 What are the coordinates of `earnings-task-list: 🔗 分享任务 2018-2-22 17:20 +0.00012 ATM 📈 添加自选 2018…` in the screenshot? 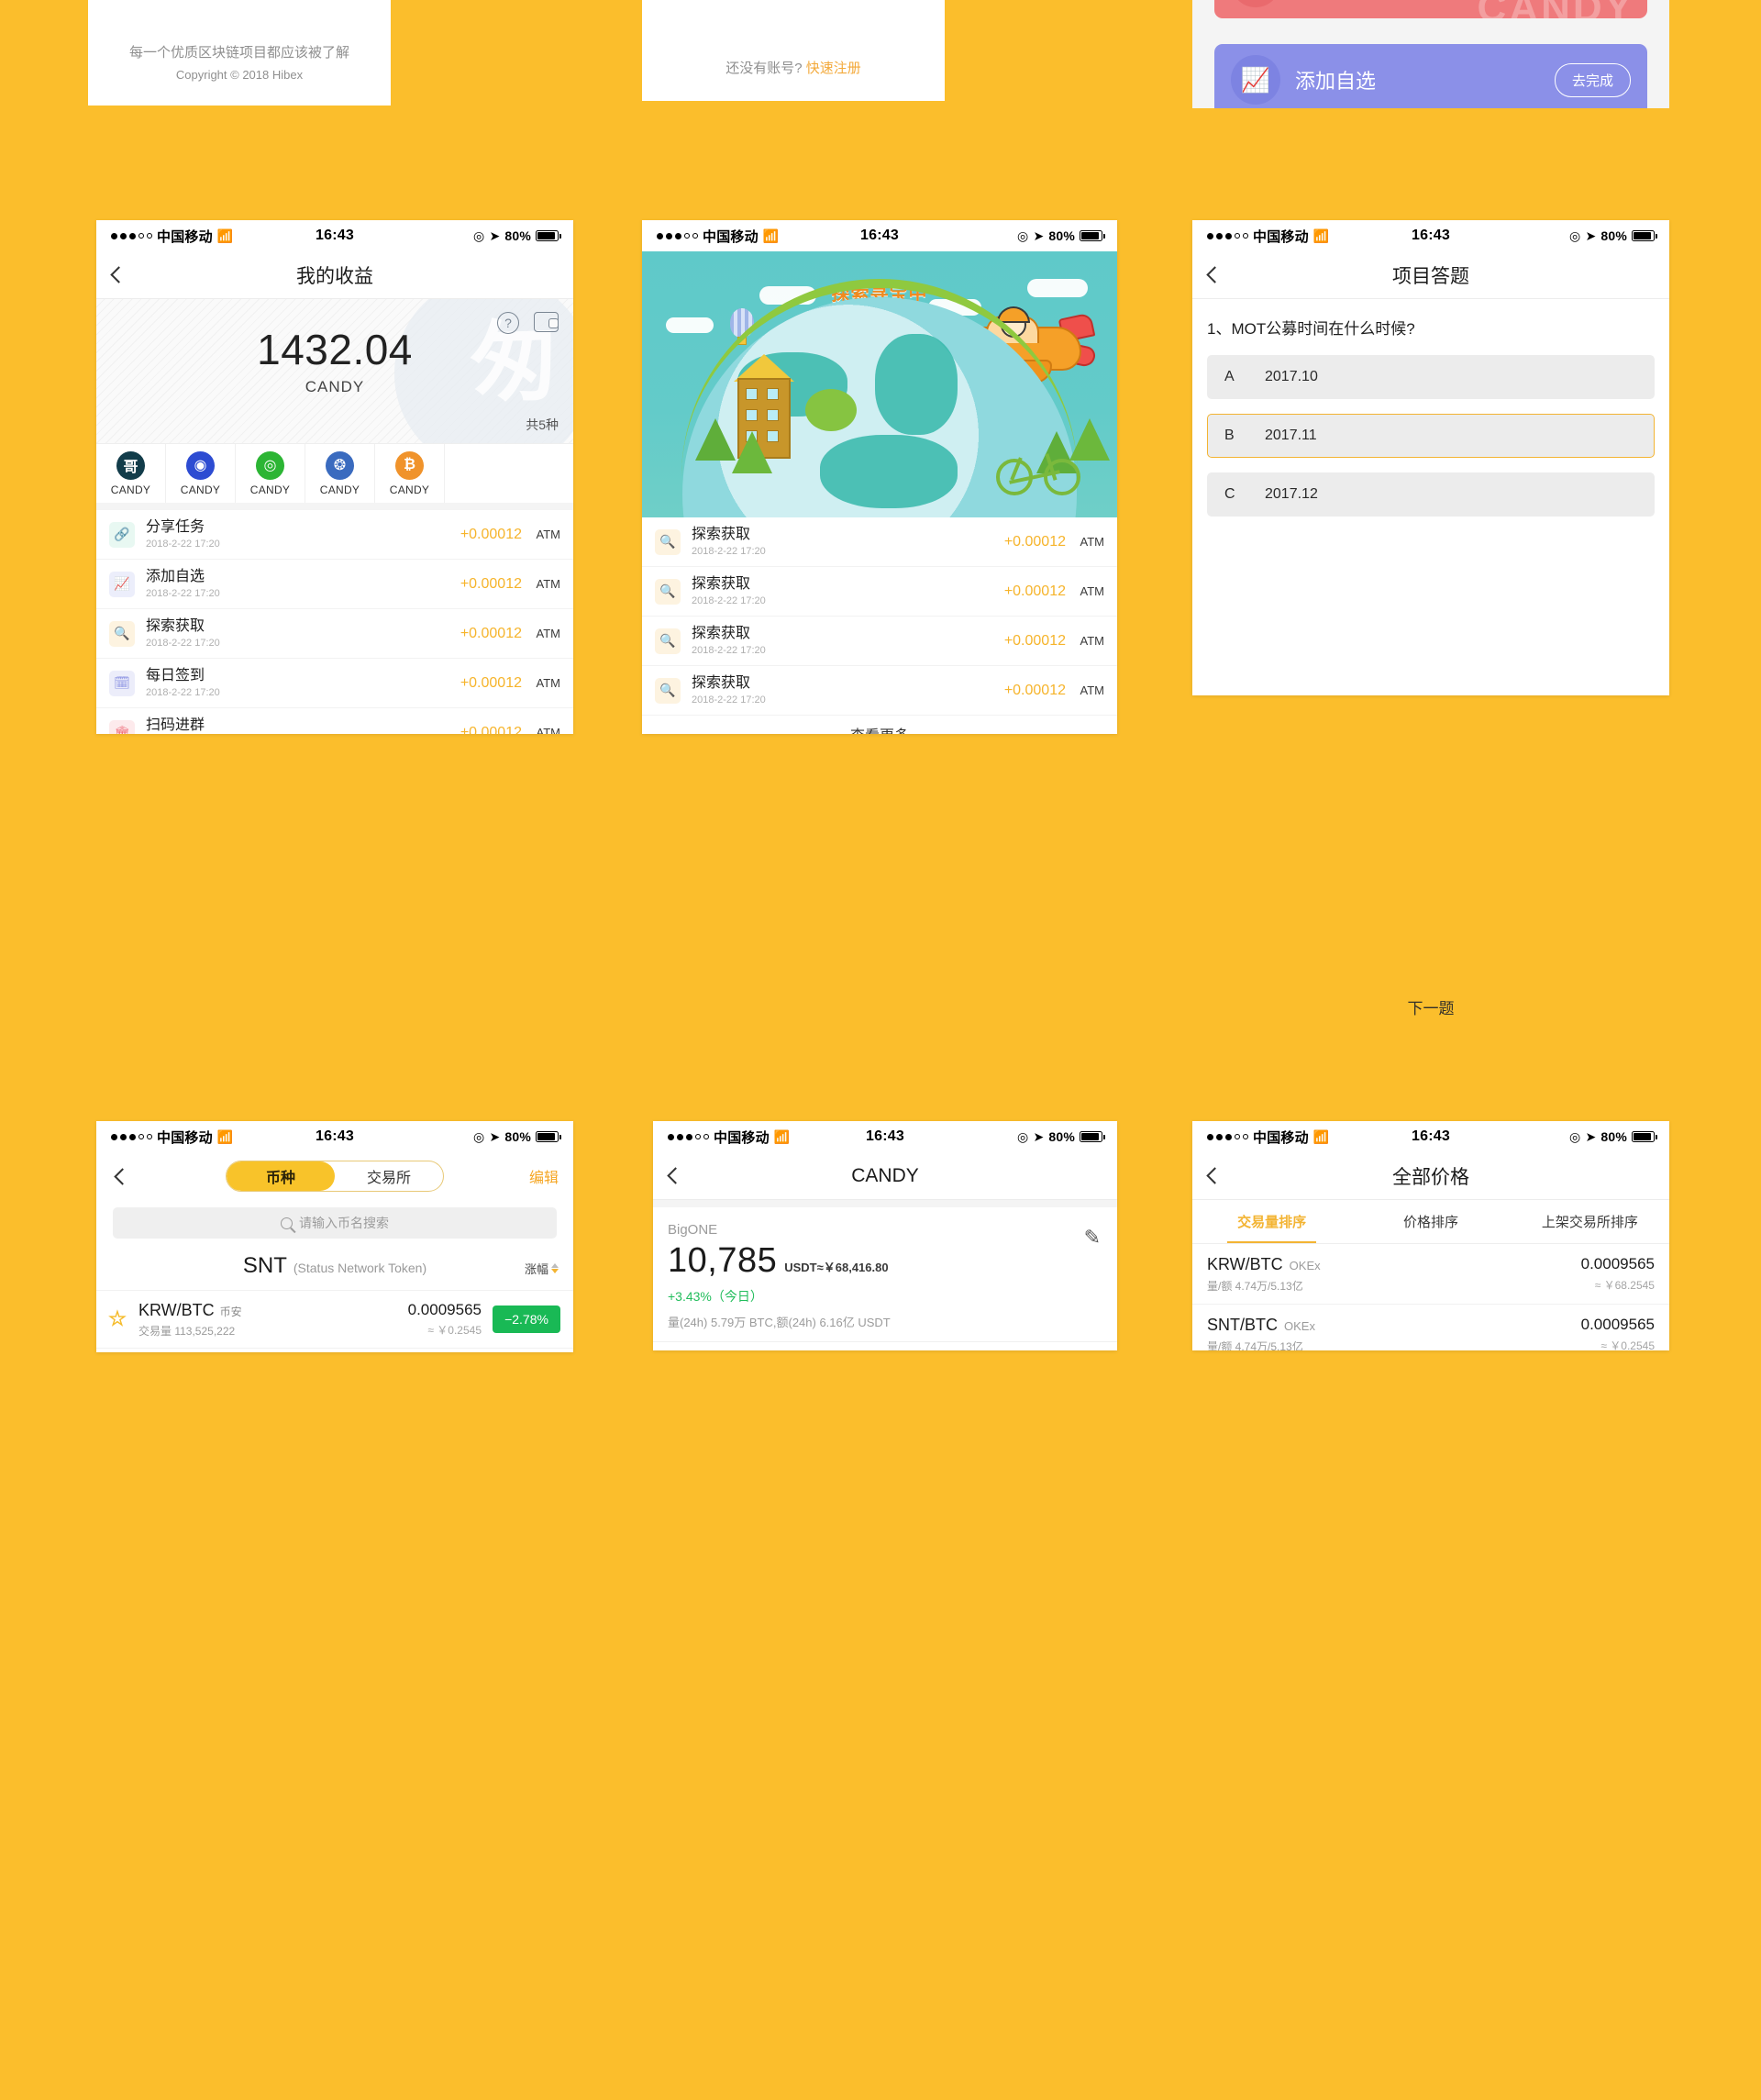 It's located at (334, 622).